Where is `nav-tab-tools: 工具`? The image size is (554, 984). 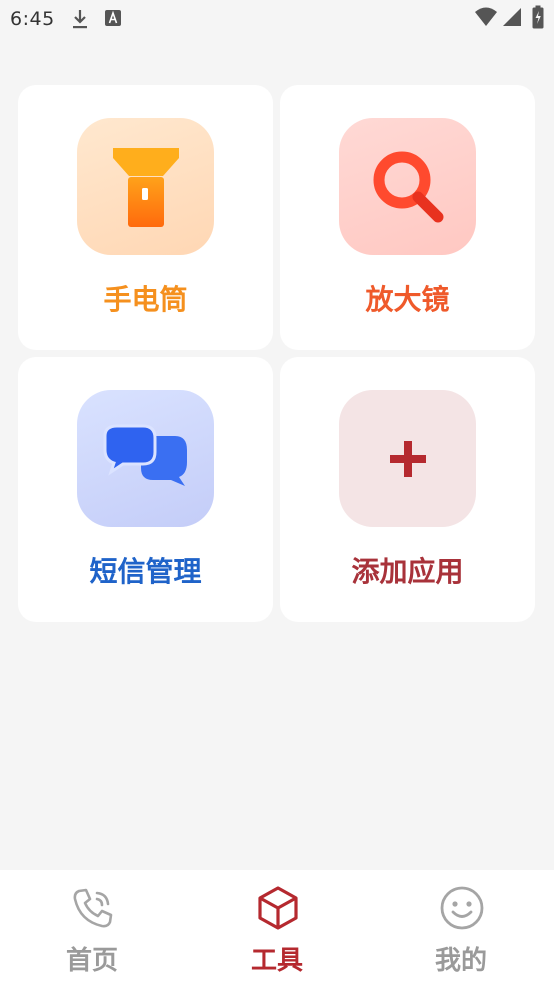
nav-tab-tools: 工具 is located at coordinates (277, 927).